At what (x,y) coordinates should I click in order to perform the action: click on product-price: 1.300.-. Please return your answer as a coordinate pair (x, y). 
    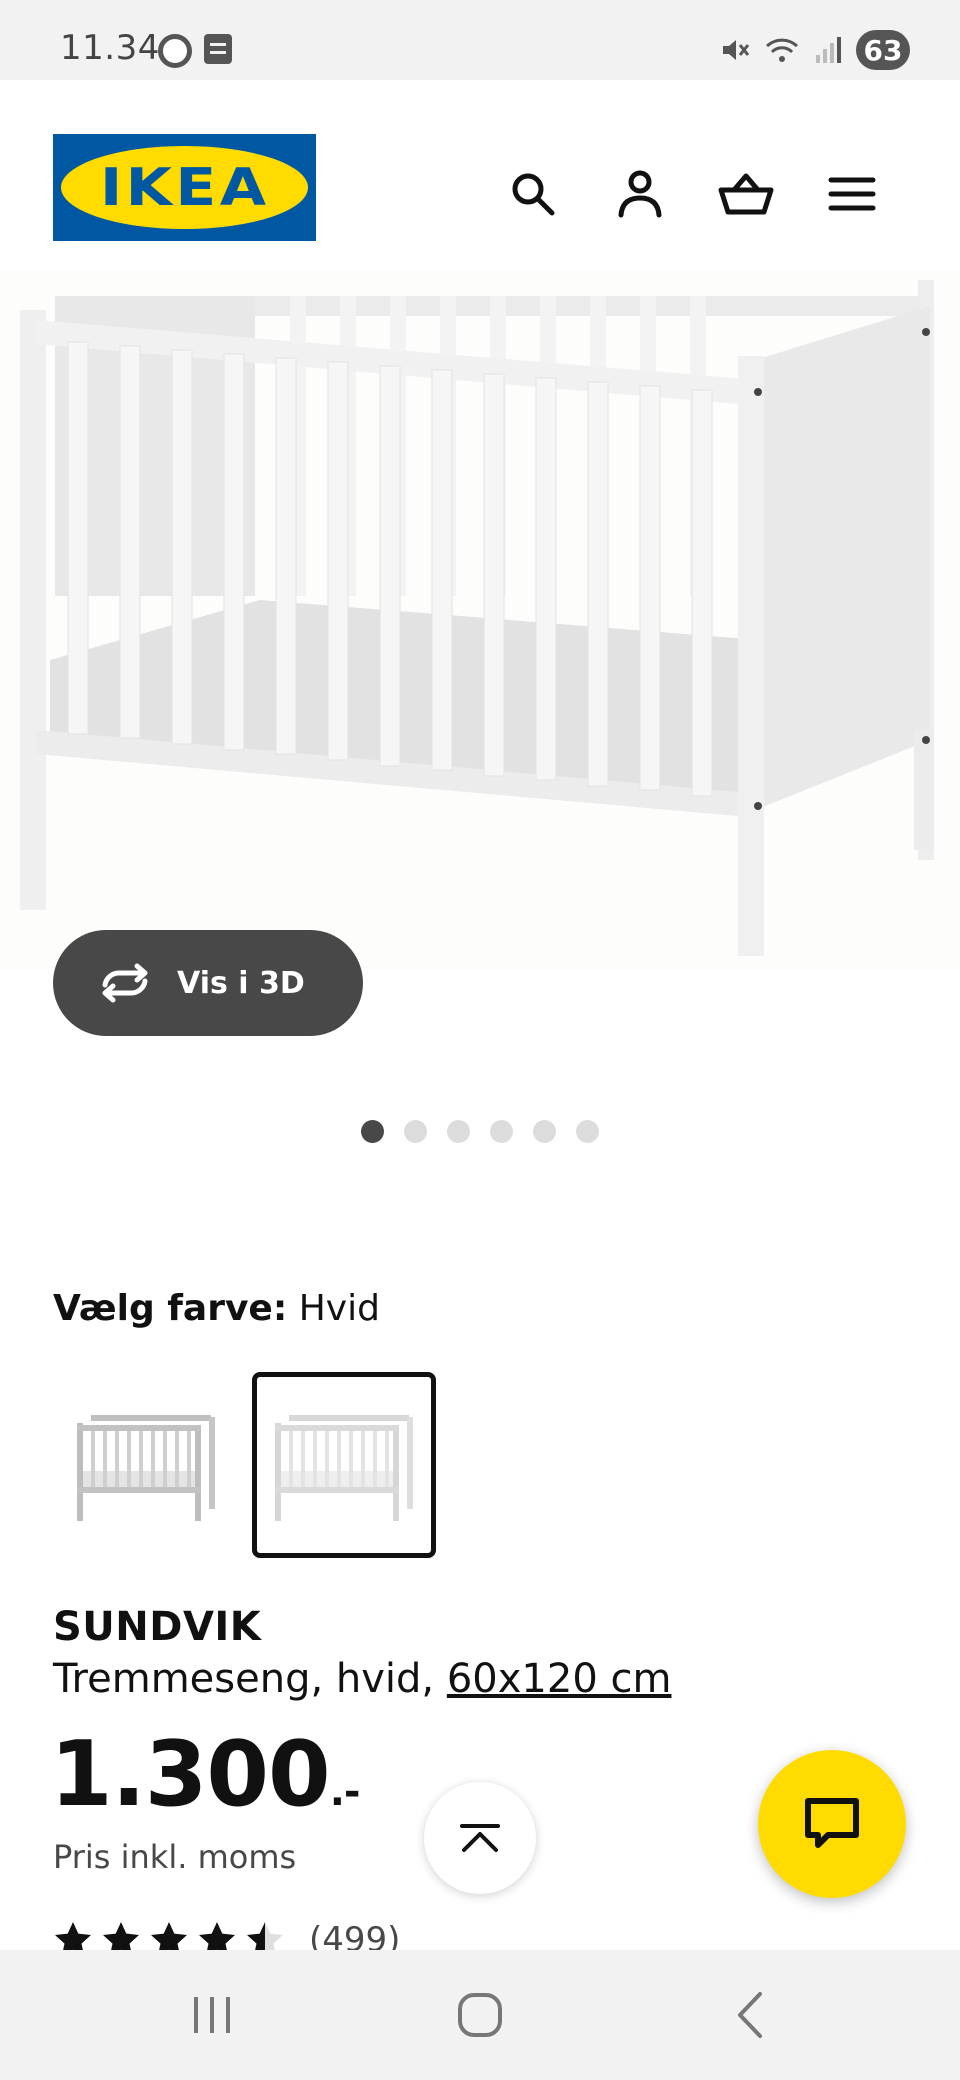
    Looking at the image, I should click on (205, 1774).